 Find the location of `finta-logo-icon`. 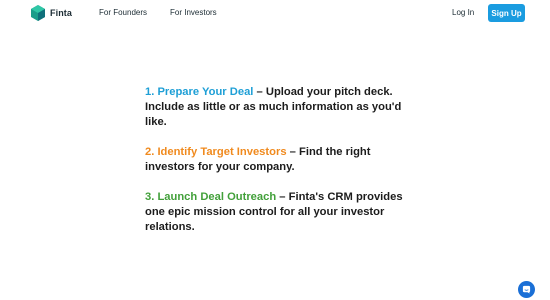

finta-logo-icon is located at coordinates (38, 13).